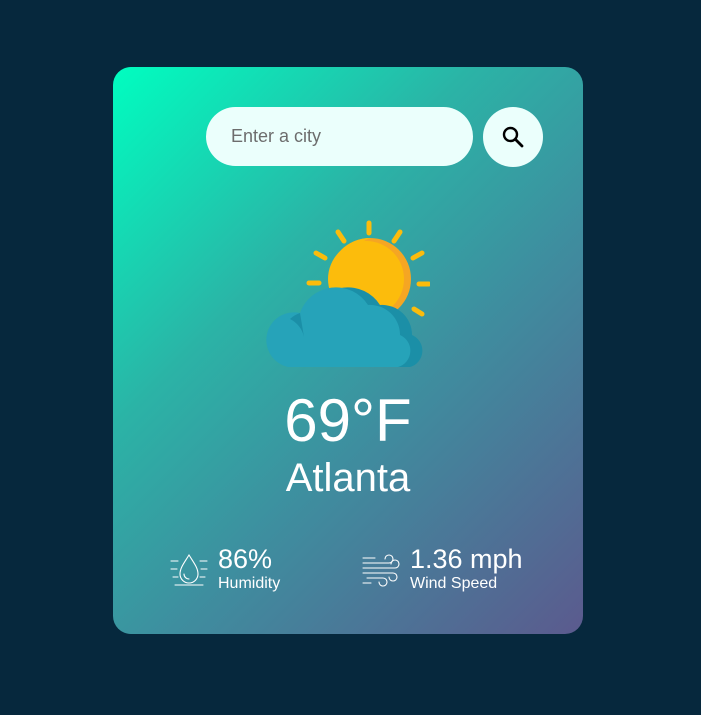 The width and height of the screenshot is (701, 715). What do you see at coordinates (381, 570) in the screenshot?
I see `wind-icon` at bounding box center [381, 570].